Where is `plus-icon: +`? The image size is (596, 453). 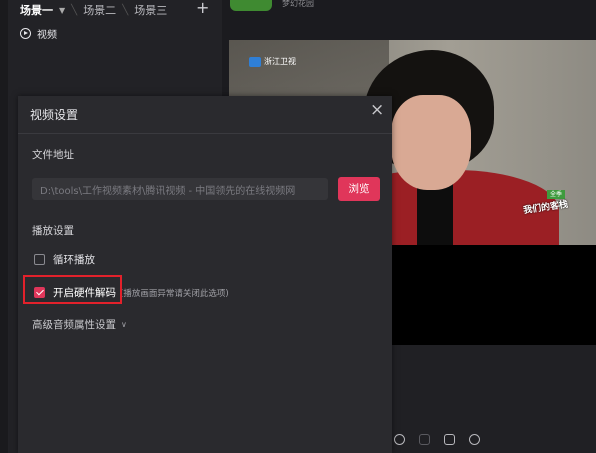
plus-icon: + is located at coordinates (202, 8).